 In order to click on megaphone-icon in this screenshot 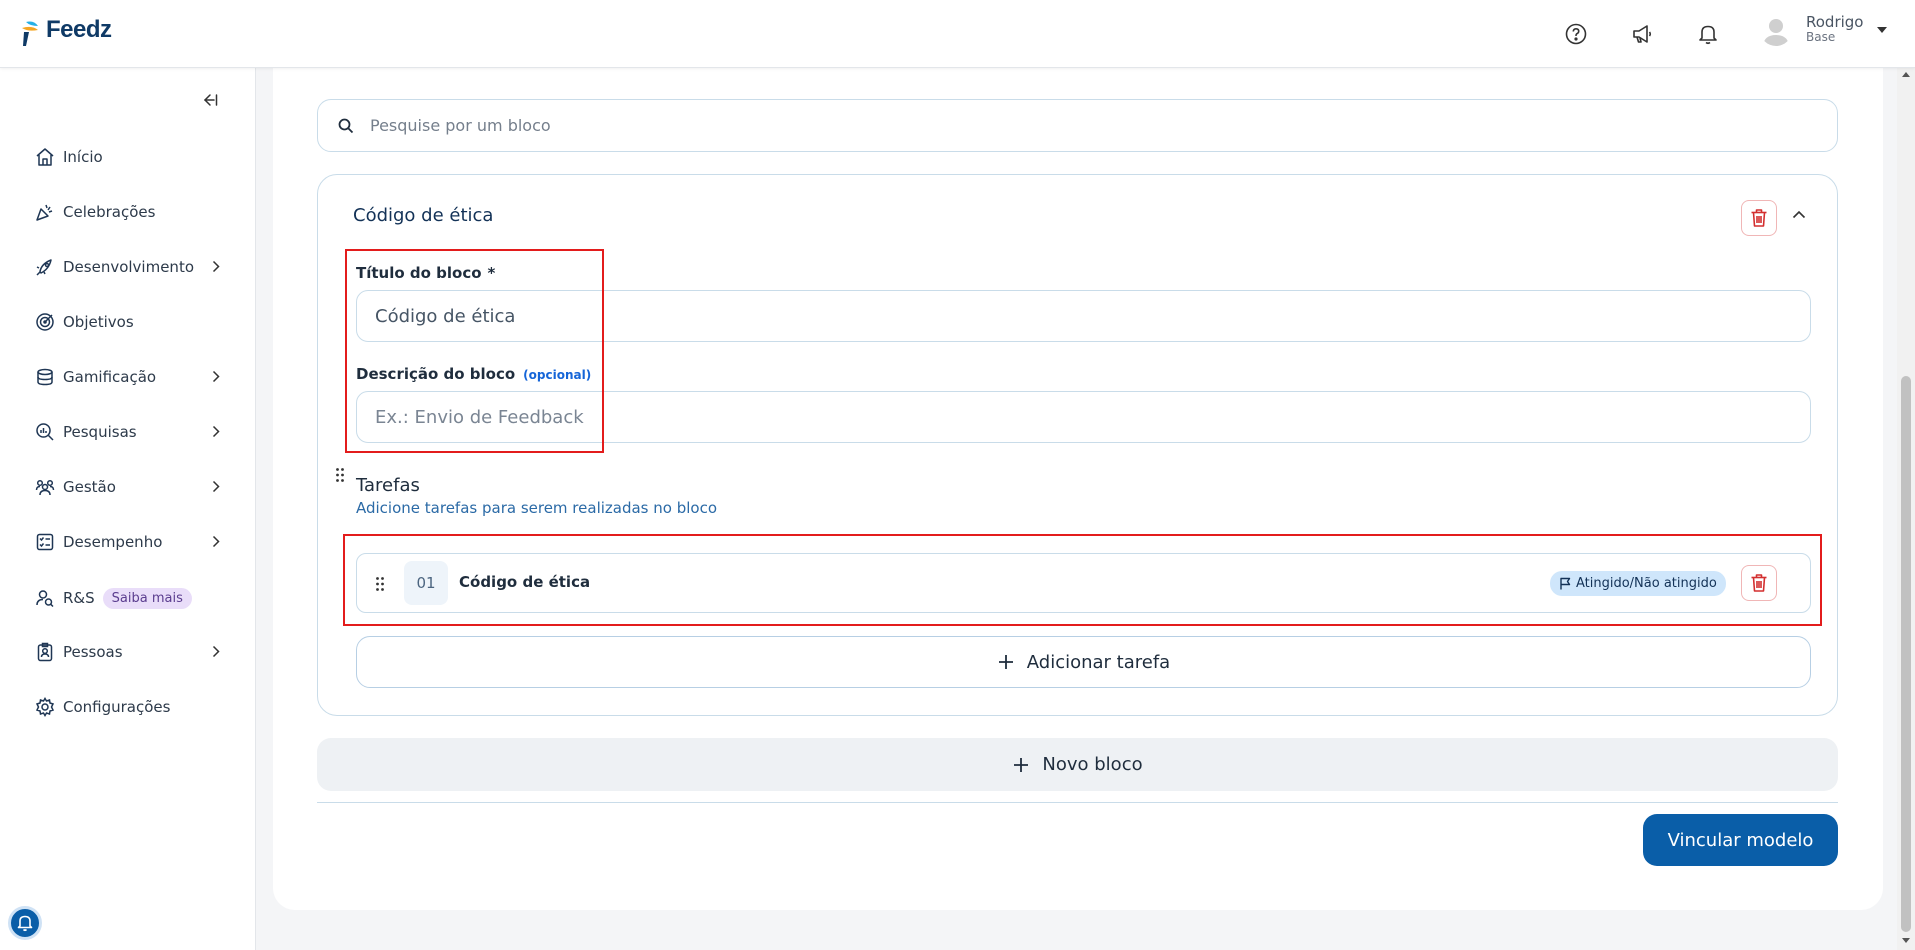, I will do `click(1642, 34)`.